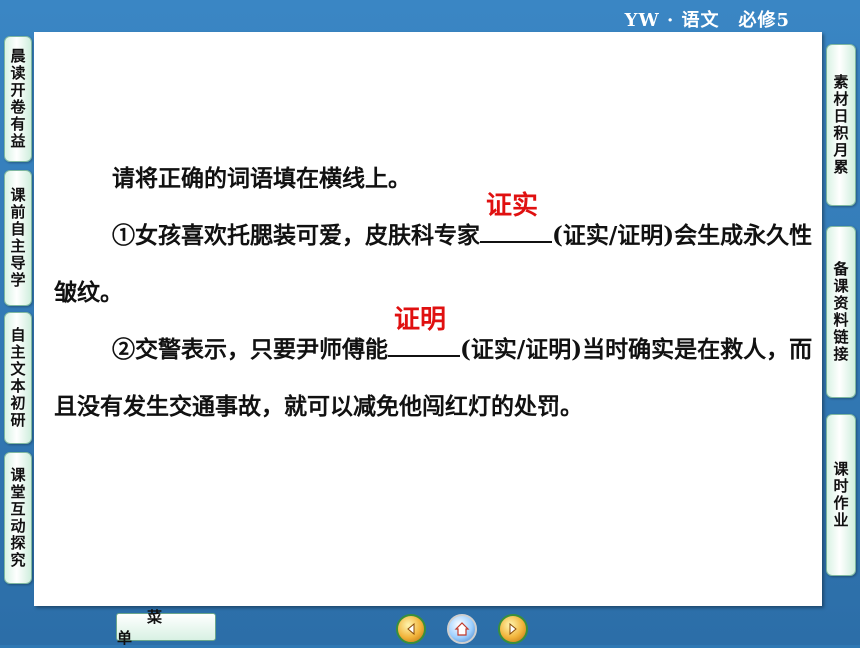 The height and width of the screenshot is (648, 860). I want to click on sidebar-item-homework: 课时作业, so click(841, 495).